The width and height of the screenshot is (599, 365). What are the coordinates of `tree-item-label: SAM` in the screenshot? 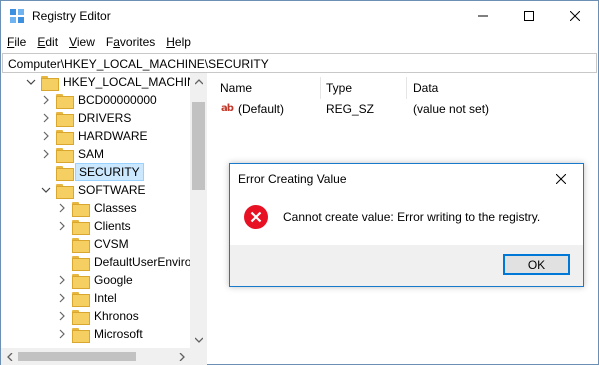 It's located at (91, 154).